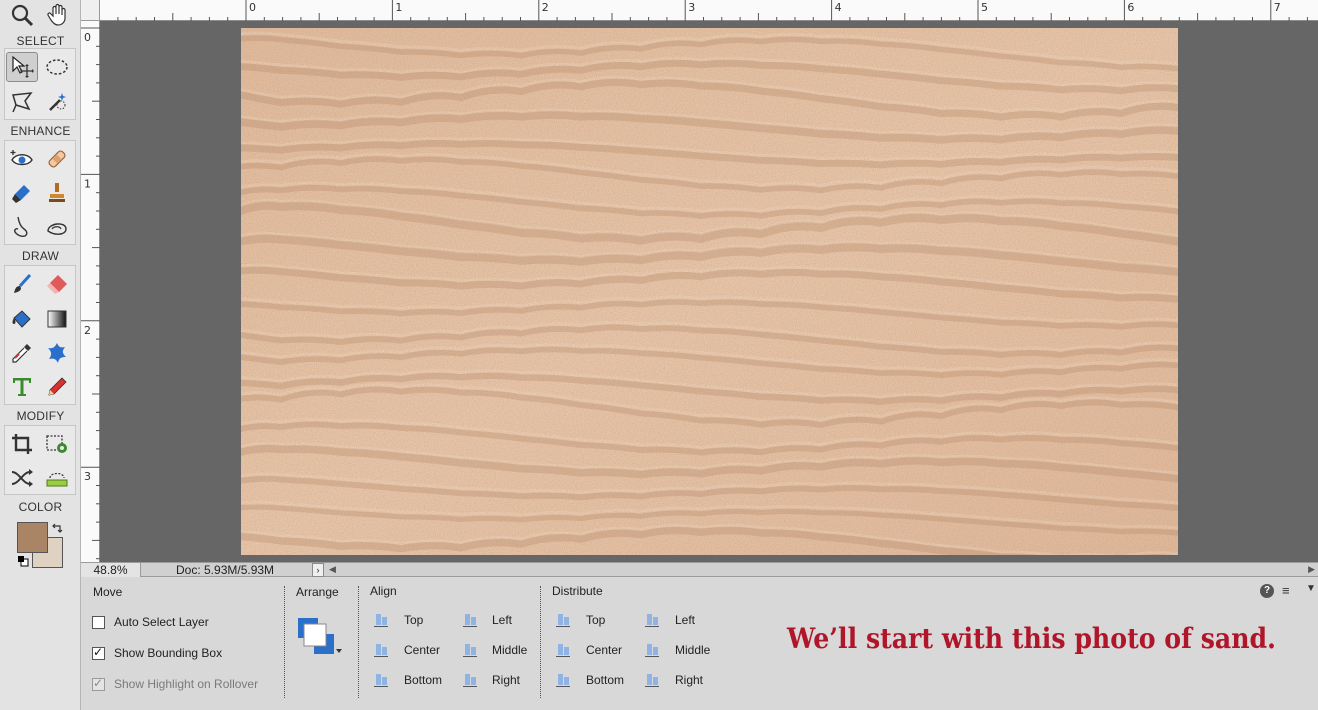 This screenshot has height=710, width=1318. I want to click on options-menu-icon: ≡, so click(1286, 590).